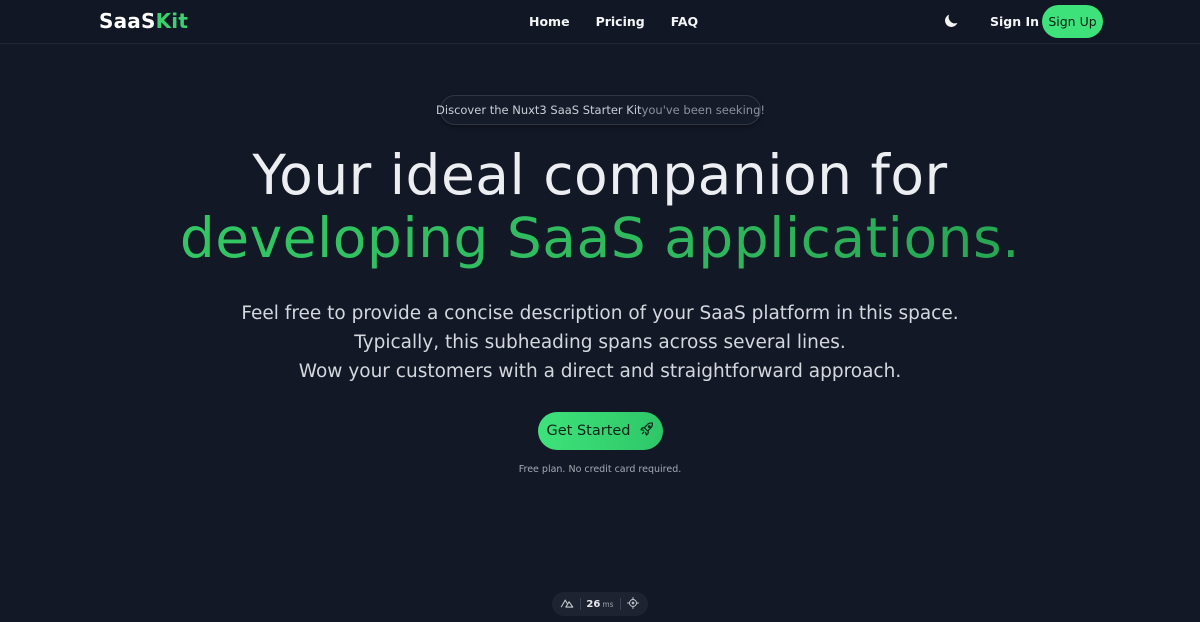 This screenshot has height=622, width=1200. I want to click on render-time-value: 26, so click(593, 604).